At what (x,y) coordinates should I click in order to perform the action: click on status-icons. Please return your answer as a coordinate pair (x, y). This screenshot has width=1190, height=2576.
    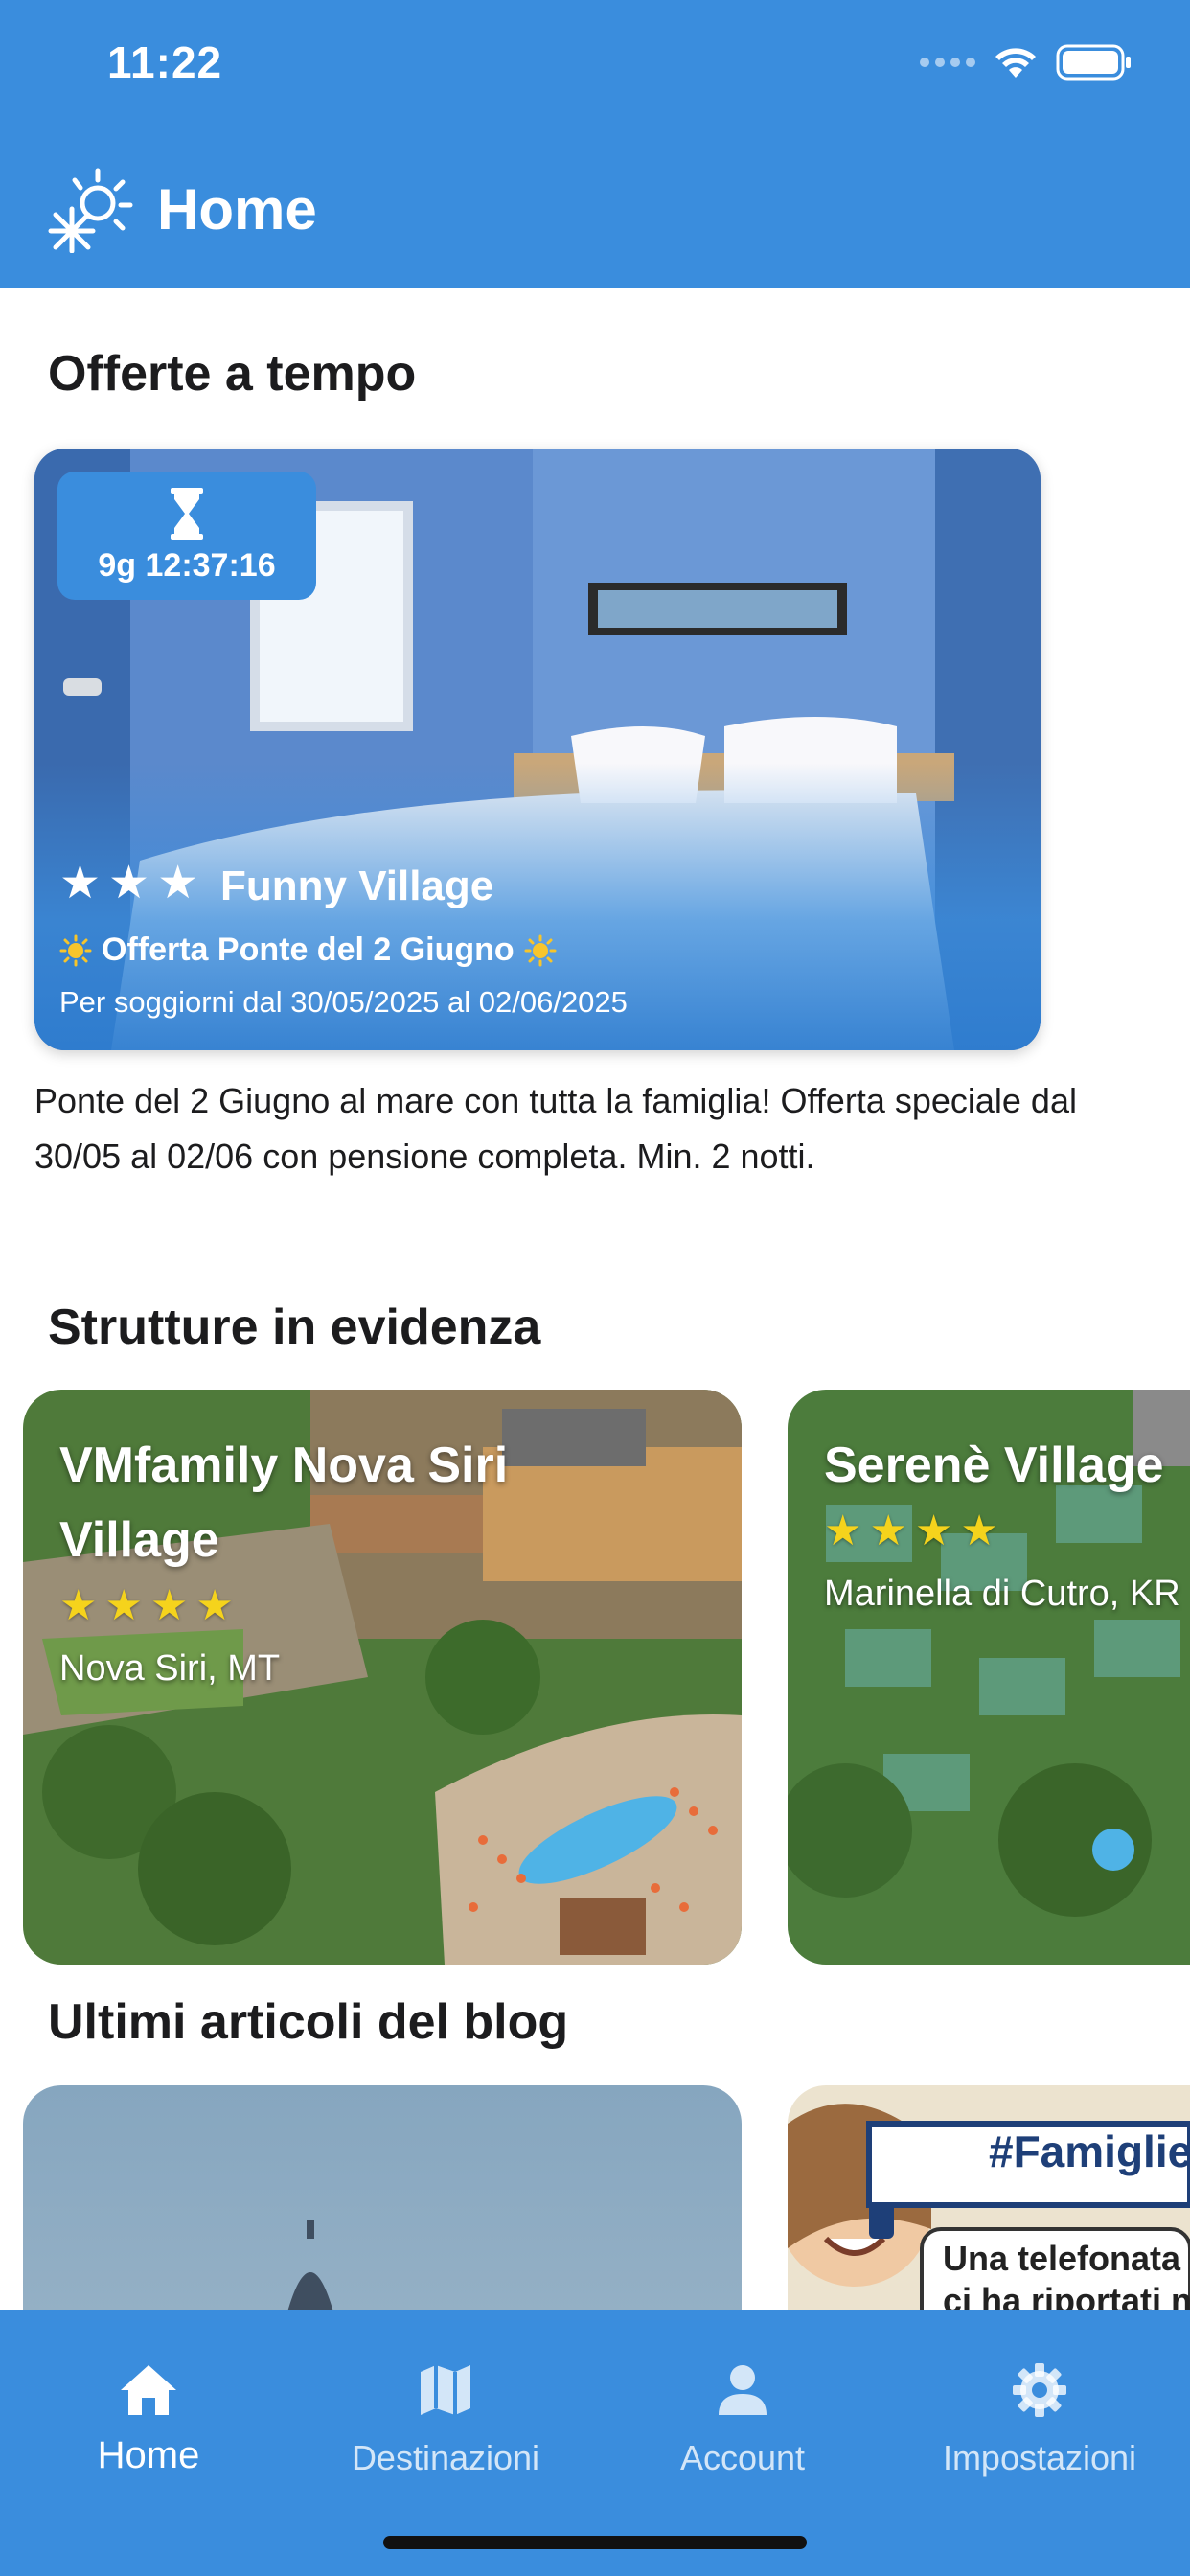
    Looking at the image, I should click on (1027, 62).